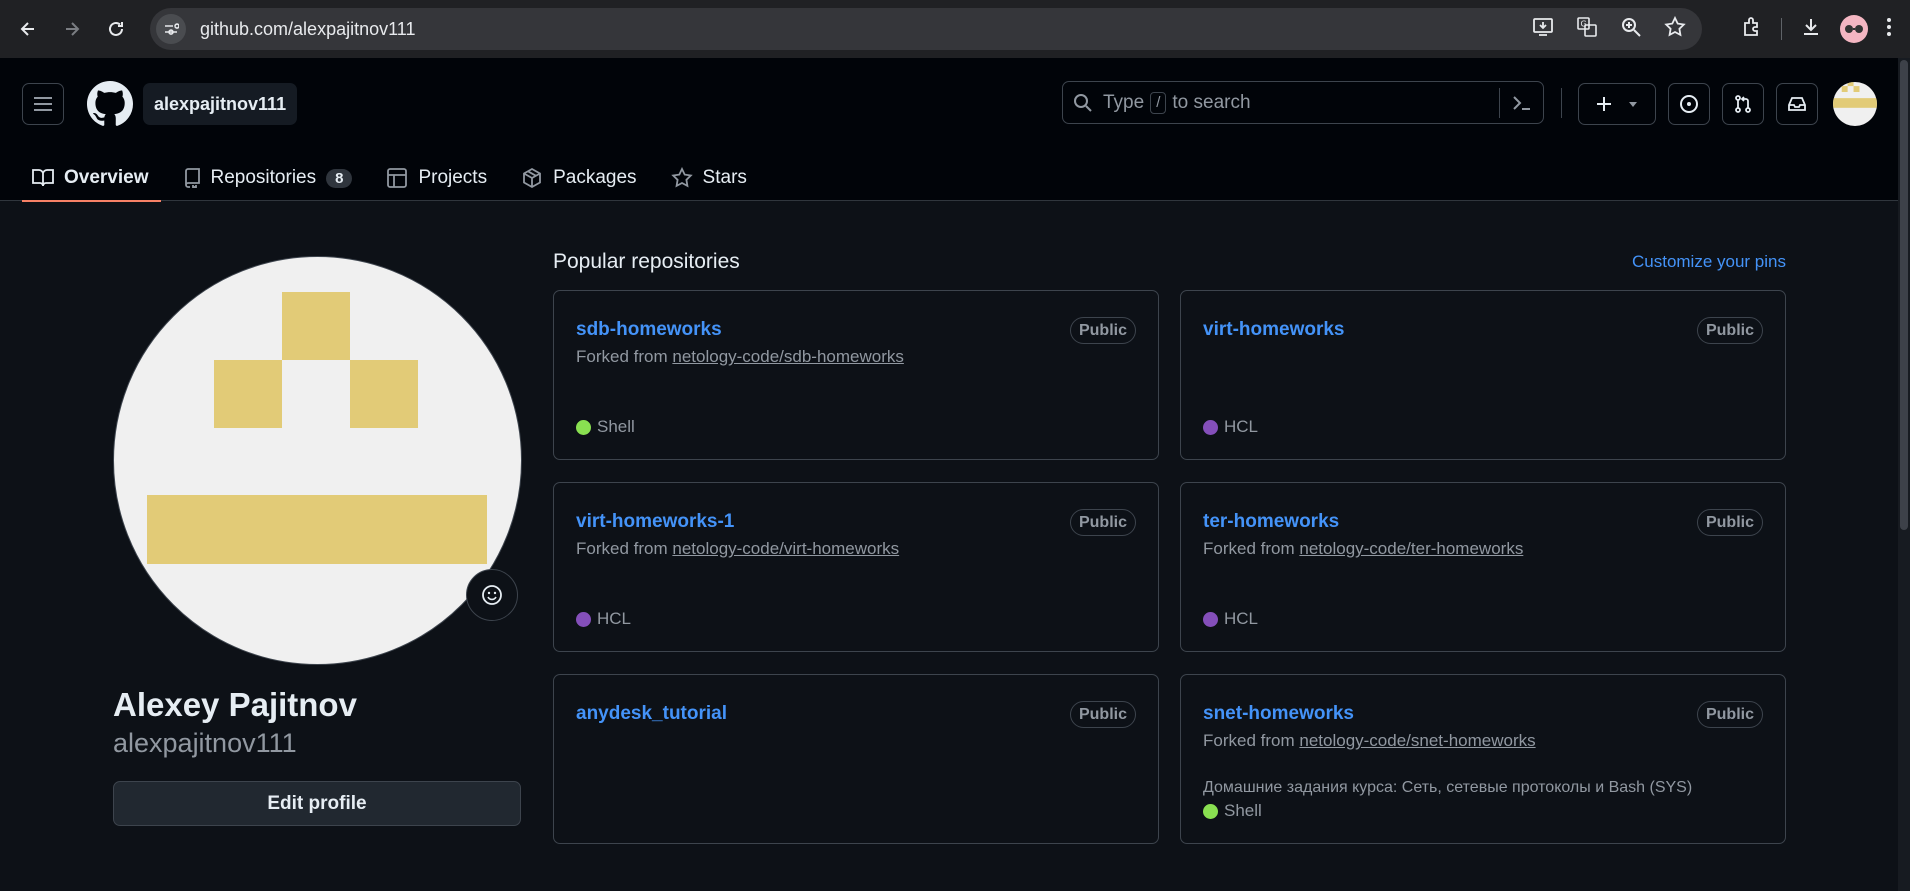 The width and height of the screenshot is (1910, 891). I want to click on tab-repositories-label: Repositories, so click(263, 177).